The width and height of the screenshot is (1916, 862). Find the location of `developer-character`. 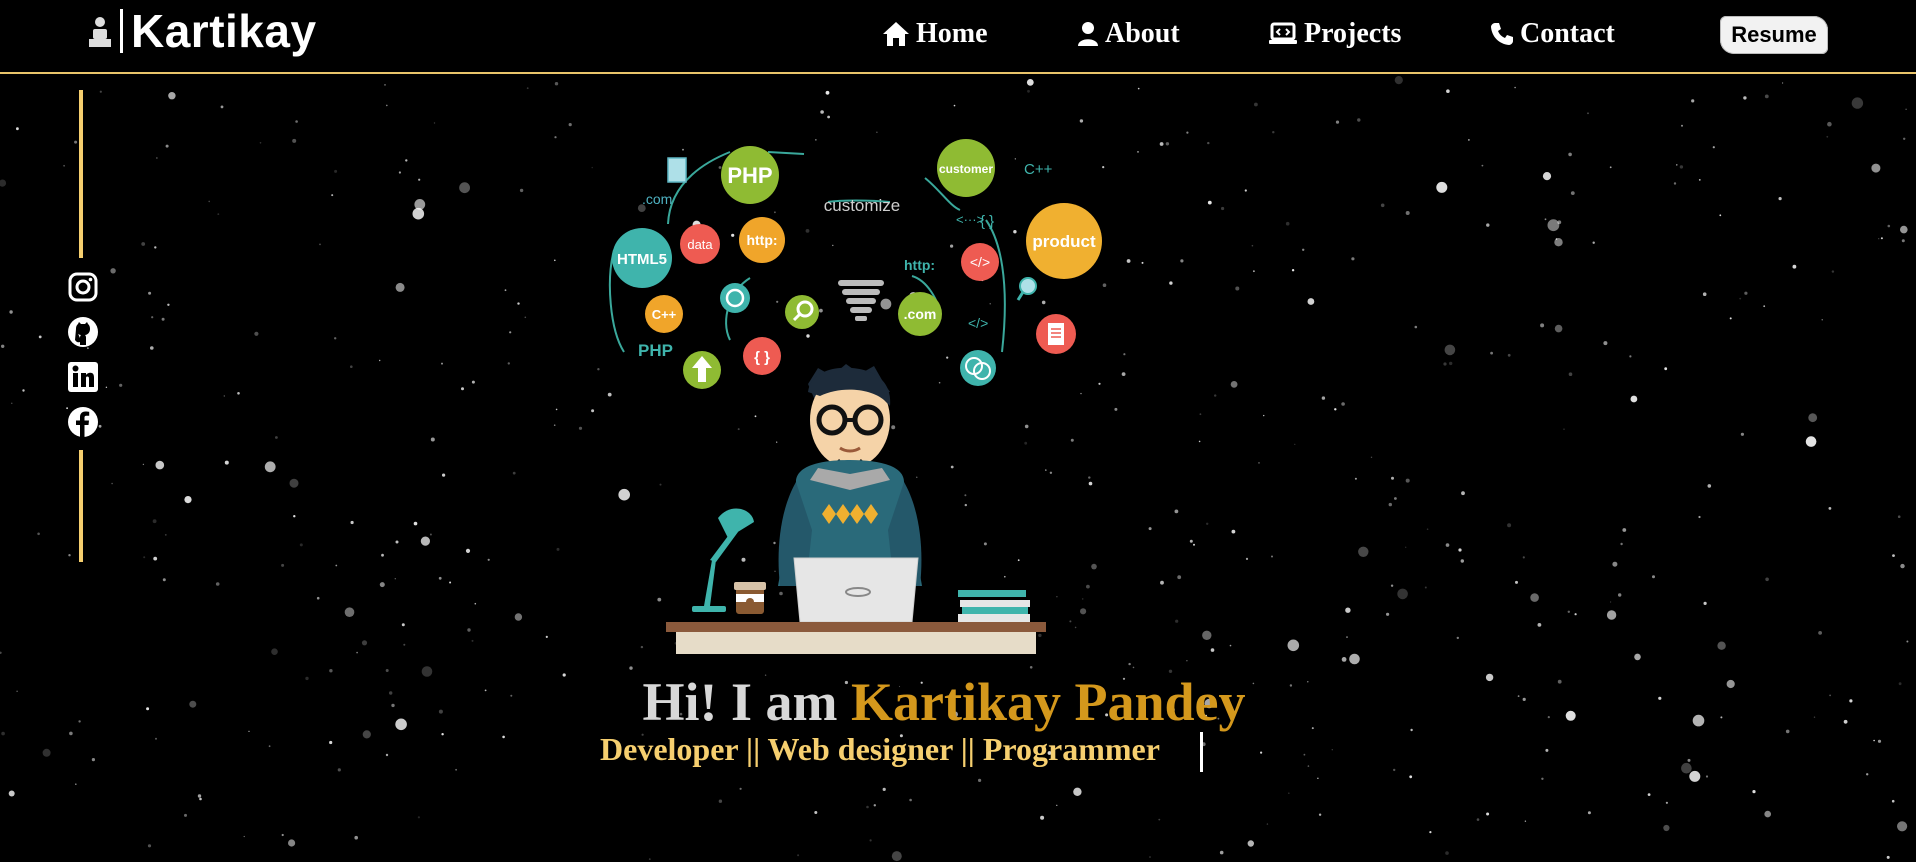

developer-character is located at coordinates (850, 475).